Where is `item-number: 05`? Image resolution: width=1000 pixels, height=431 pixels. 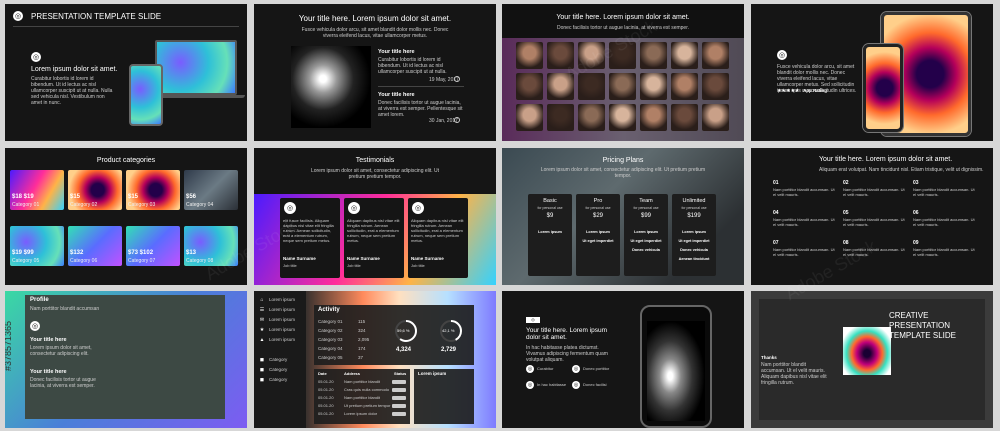 item-number: 05 is located at coordinates (846, 213).